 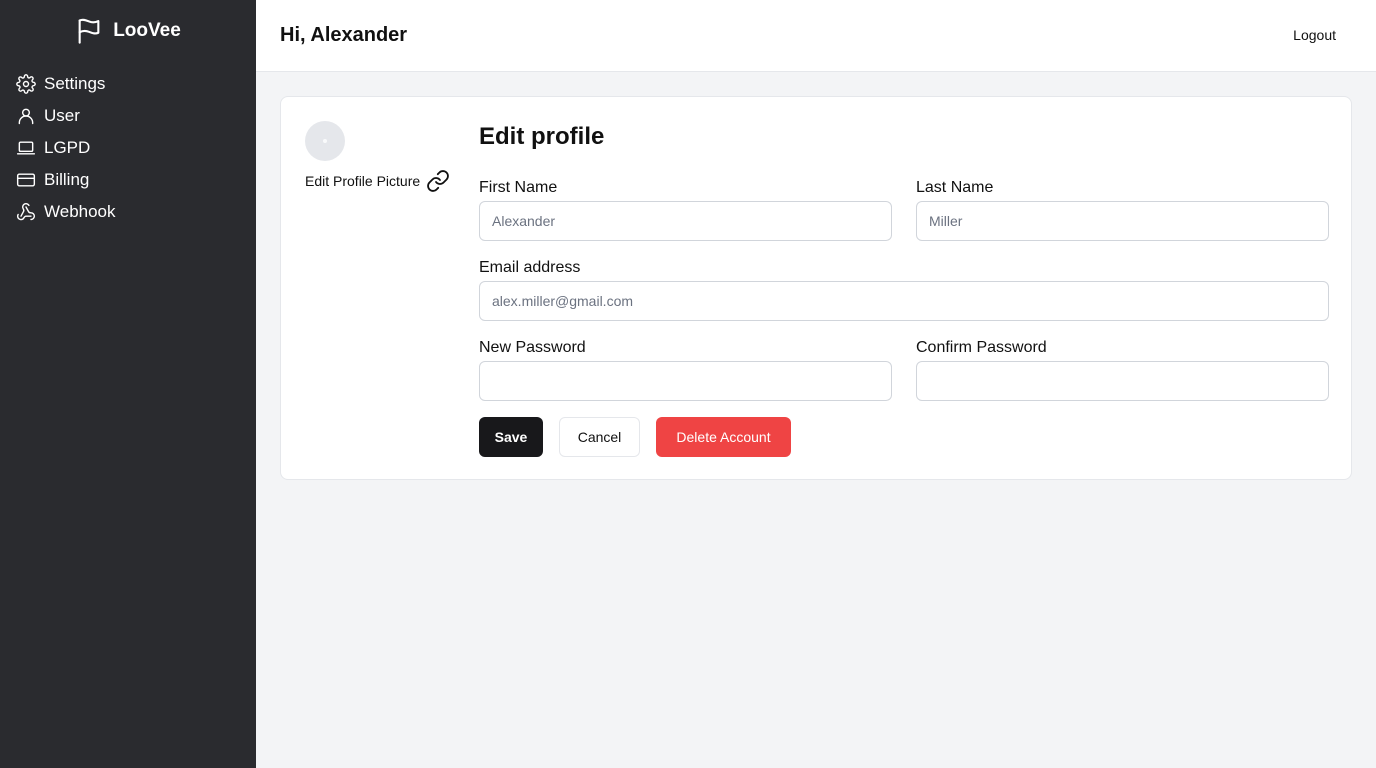 I want to click on email-label: Email address, so click(x=530, y=267).